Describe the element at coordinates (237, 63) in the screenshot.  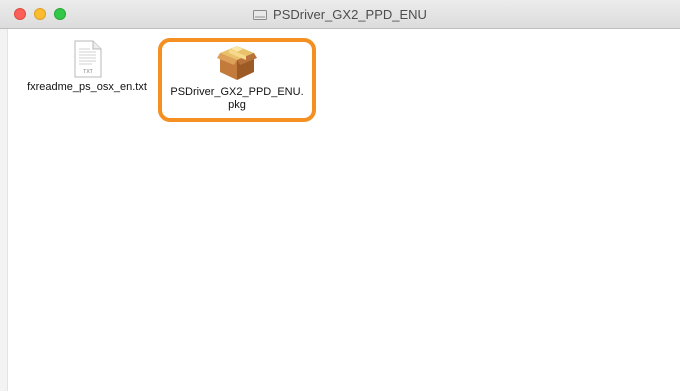
I see `package-icon` at that location.